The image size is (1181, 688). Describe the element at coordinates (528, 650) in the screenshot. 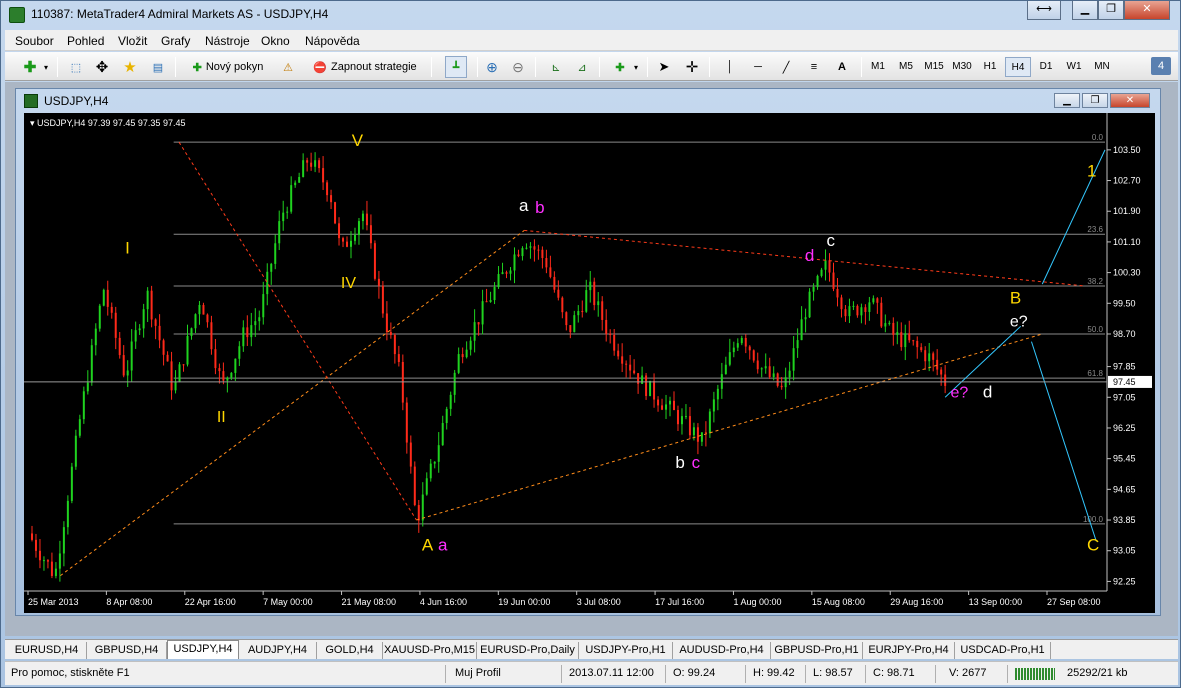

I see `tab-eurusd-pro-daily: EURUSD-Pro,Daily` at that location.